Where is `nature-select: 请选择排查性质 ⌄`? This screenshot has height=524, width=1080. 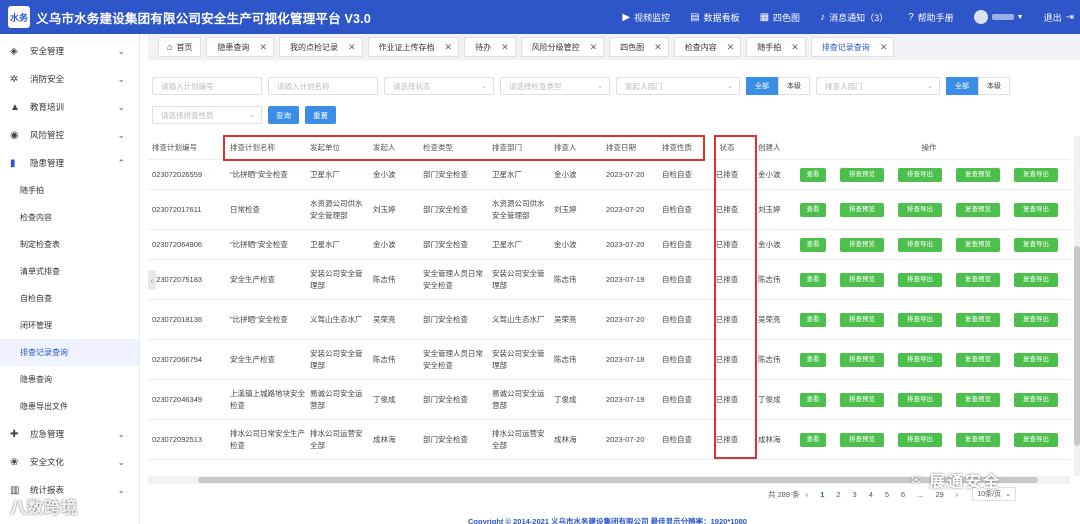
nature-select: 请选择排查性质 ⌄ is located at coordinates (207, 115).